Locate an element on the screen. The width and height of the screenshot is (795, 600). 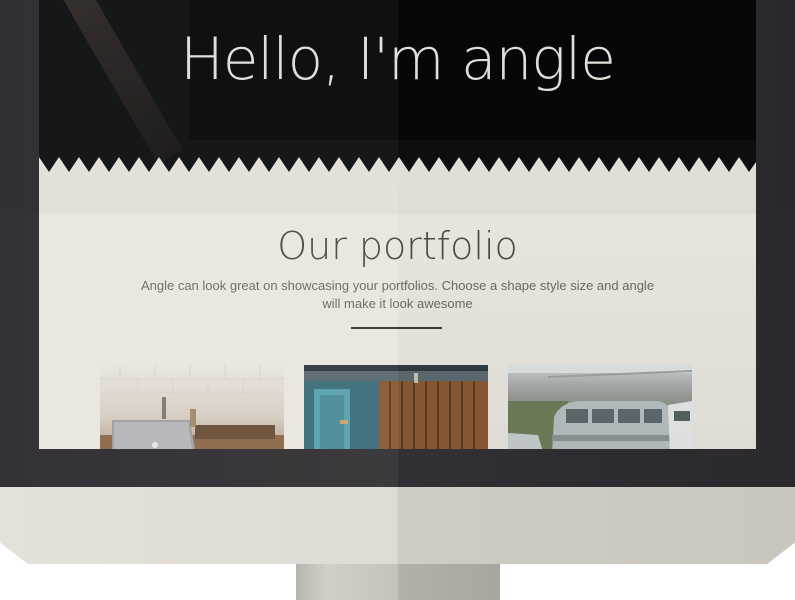
monitor-chin is located at coordinates (397, 525).